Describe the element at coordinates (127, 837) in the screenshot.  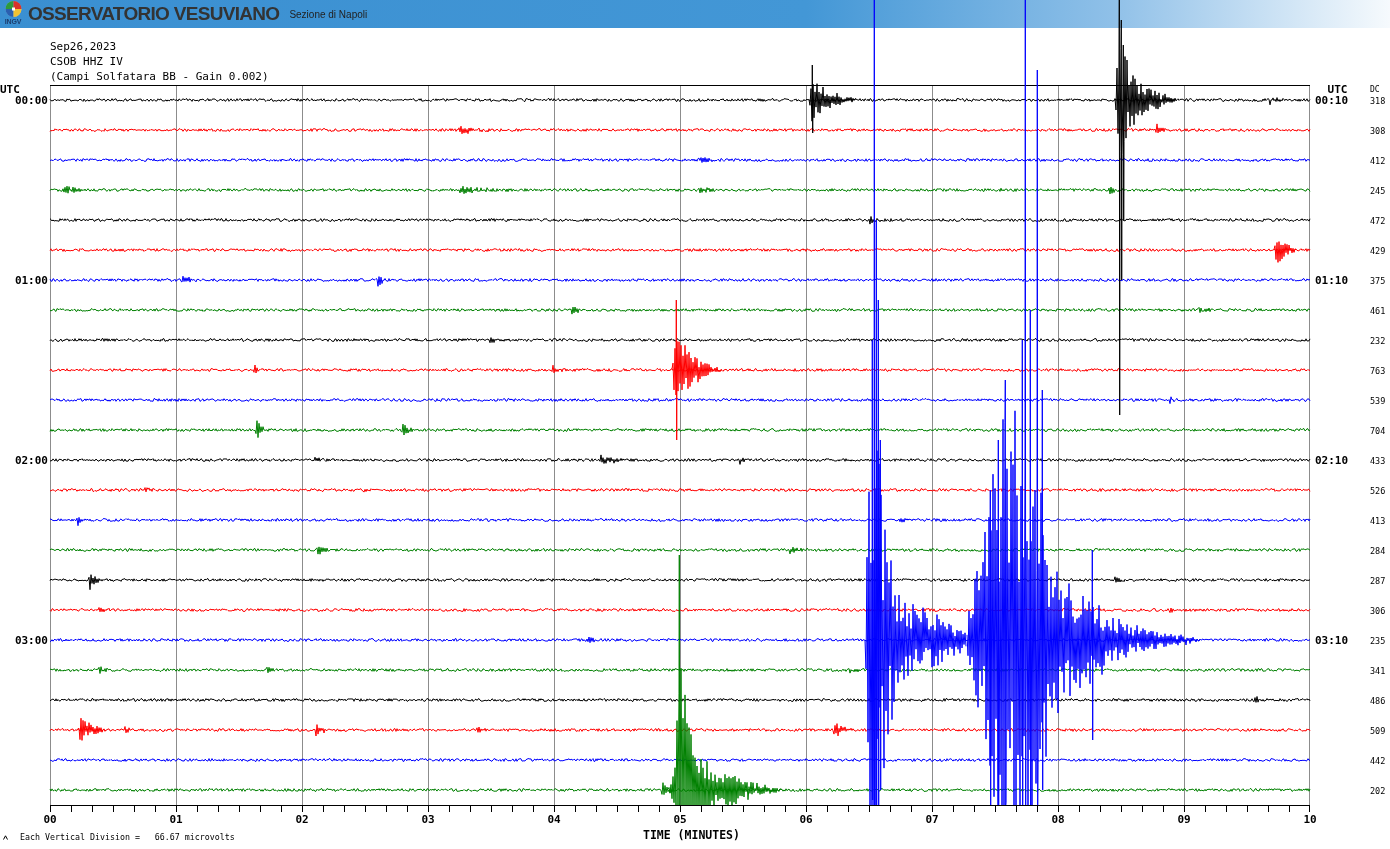
I see `scale-note: Each Vertical Division = 66.67 microvolts` at that location.